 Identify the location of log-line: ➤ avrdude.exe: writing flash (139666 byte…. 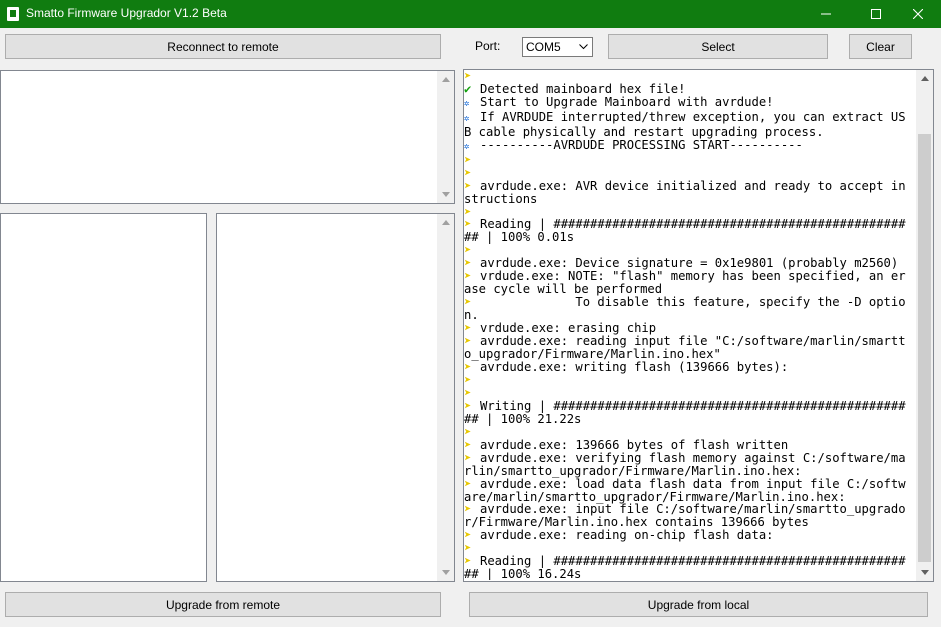
(687, 366).